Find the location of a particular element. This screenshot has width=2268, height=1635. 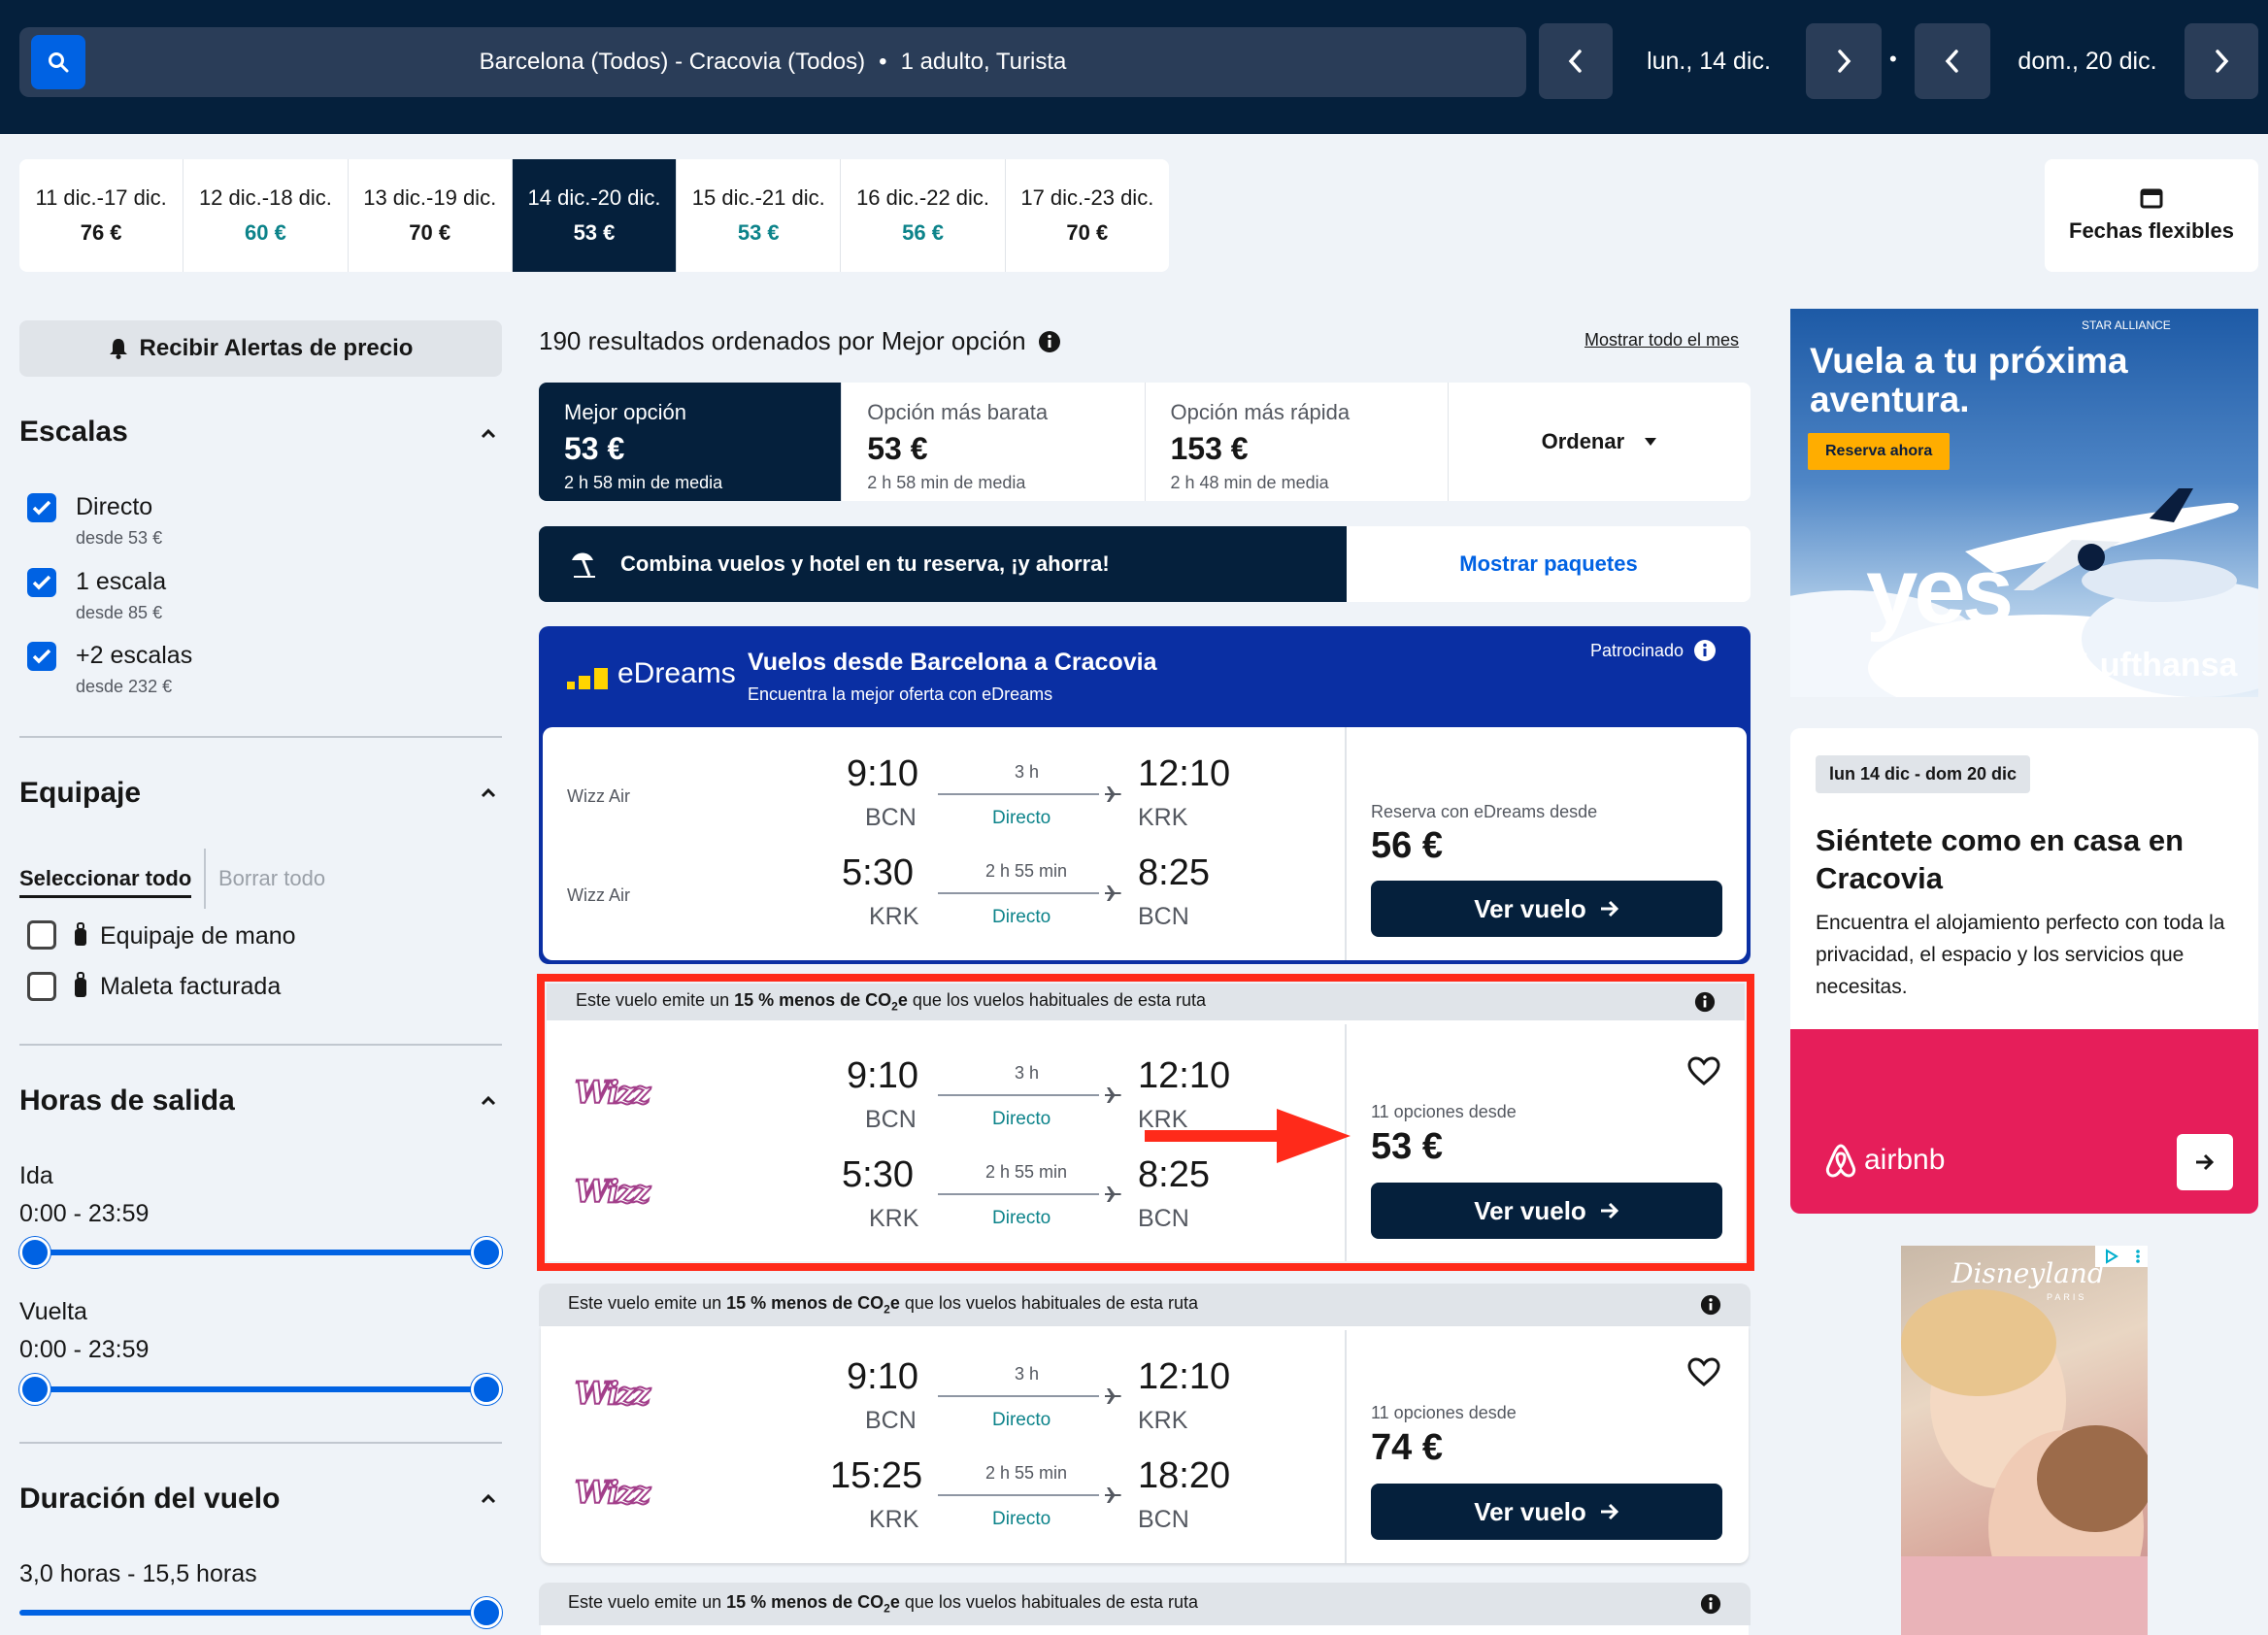

airbnb-arrow-button is located at coordinates (2205, 1162).